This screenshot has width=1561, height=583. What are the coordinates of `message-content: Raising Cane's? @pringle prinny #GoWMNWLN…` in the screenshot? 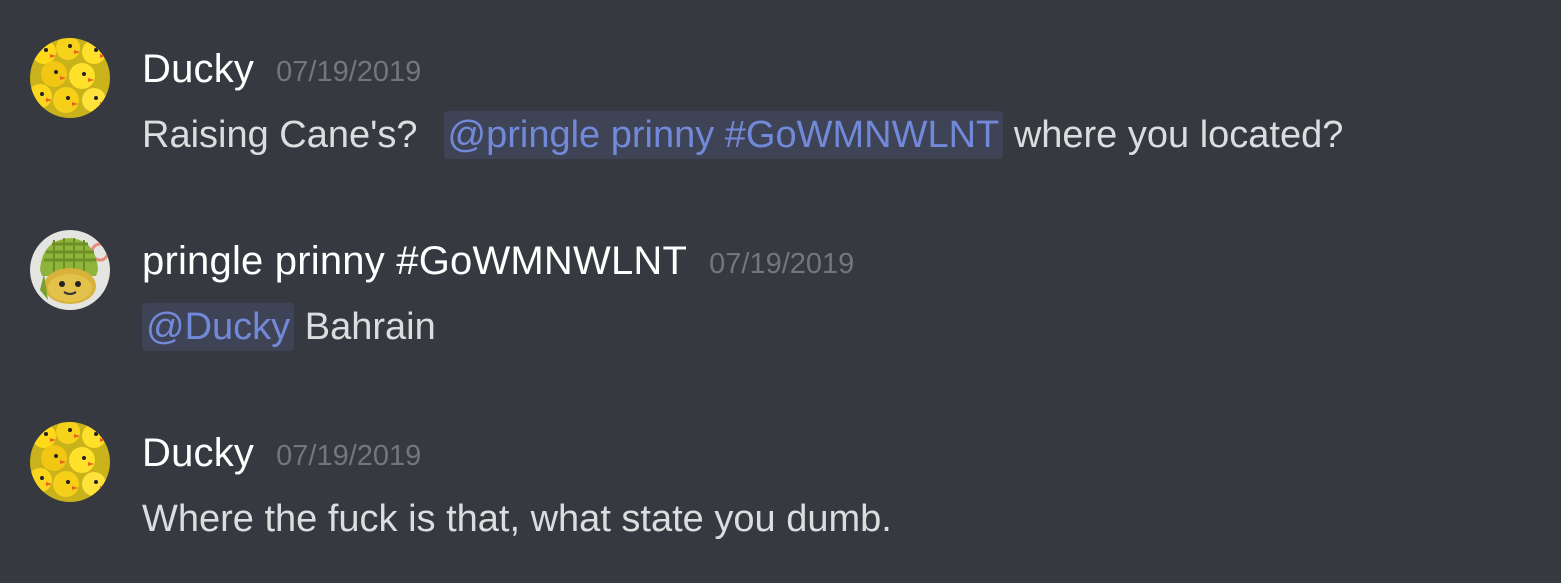 It's located at (742, 135).